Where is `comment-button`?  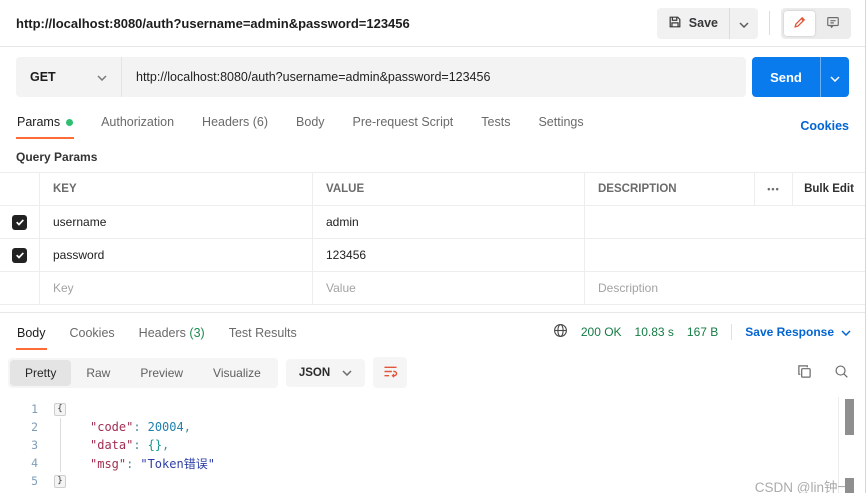
comment-button is located at coordinates (832, 23).